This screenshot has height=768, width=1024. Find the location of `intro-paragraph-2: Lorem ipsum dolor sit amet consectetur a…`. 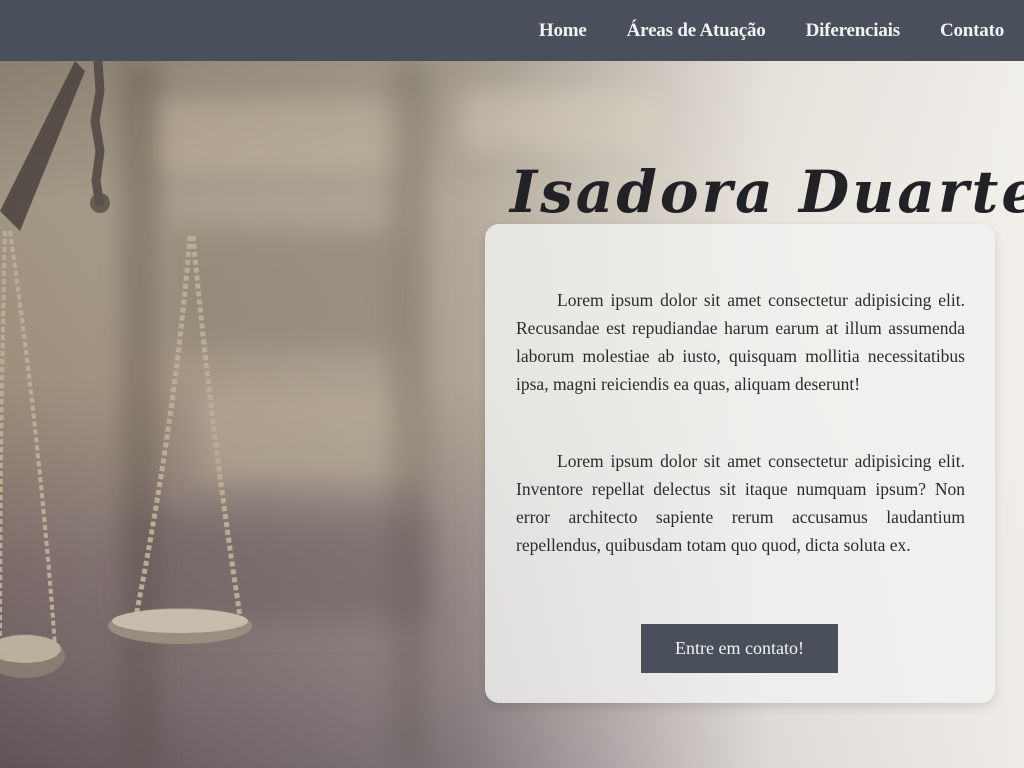

intro-paragraph-2: Lorem ipsum dolor sit amet consectetur a… is located at coordinates (740, 503).